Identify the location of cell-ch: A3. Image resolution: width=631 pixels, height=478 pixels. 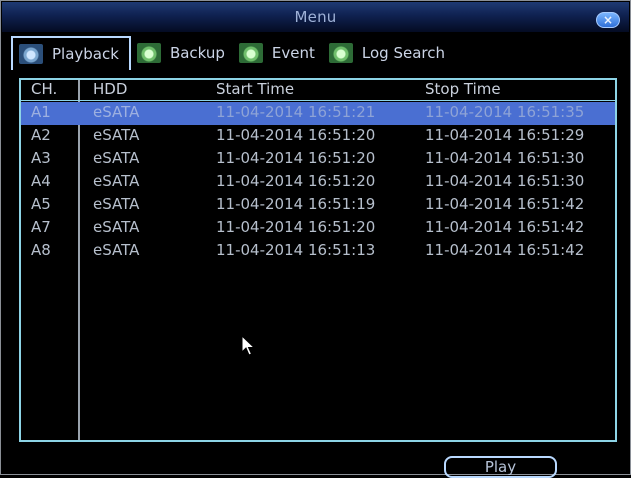
(41, 158).